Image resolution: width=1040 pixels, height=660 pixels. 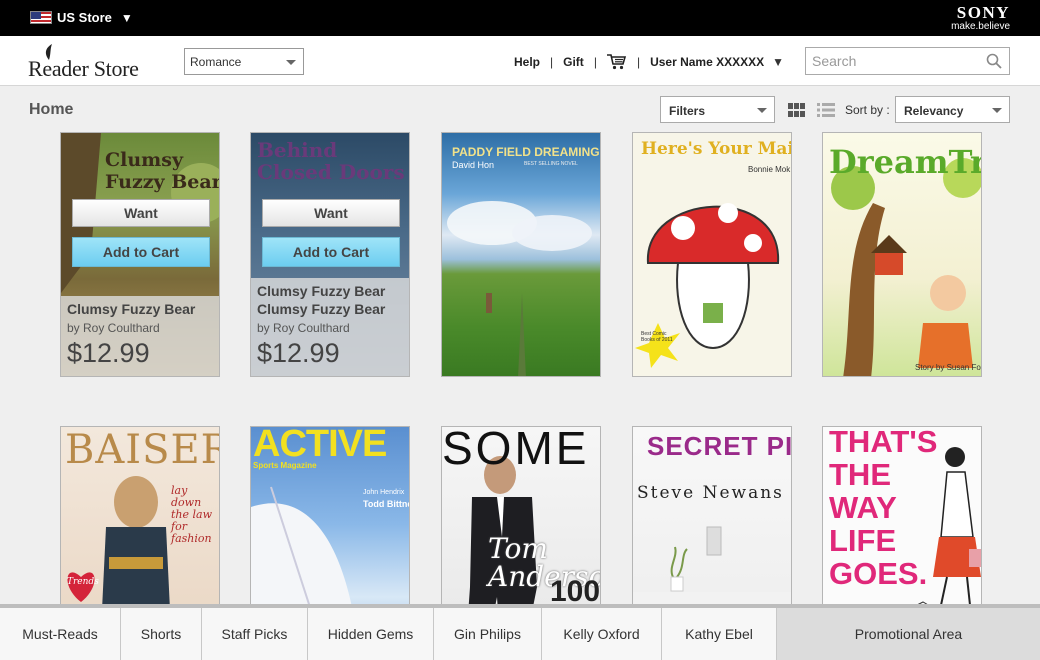 I want to click on search-input, so click(x=891, y=61).